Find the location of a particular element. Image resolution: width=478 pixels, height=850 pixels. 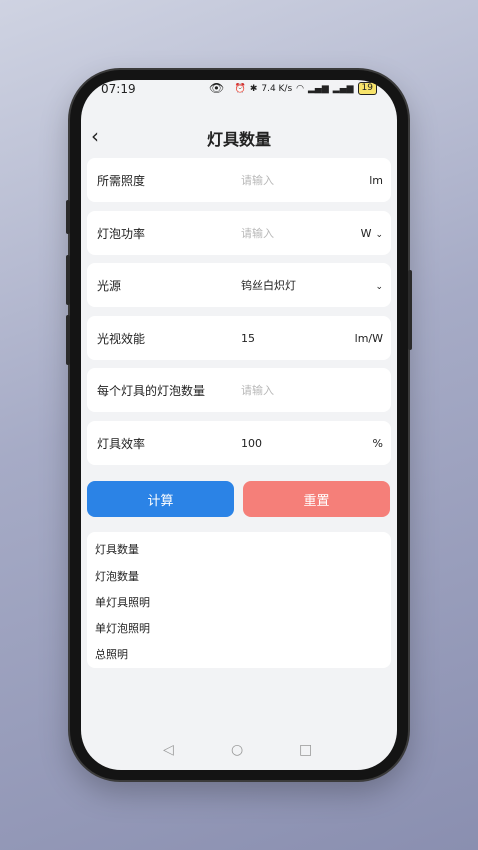

signal-icon: ▂▄▆ is located at coordinates (318, 88).